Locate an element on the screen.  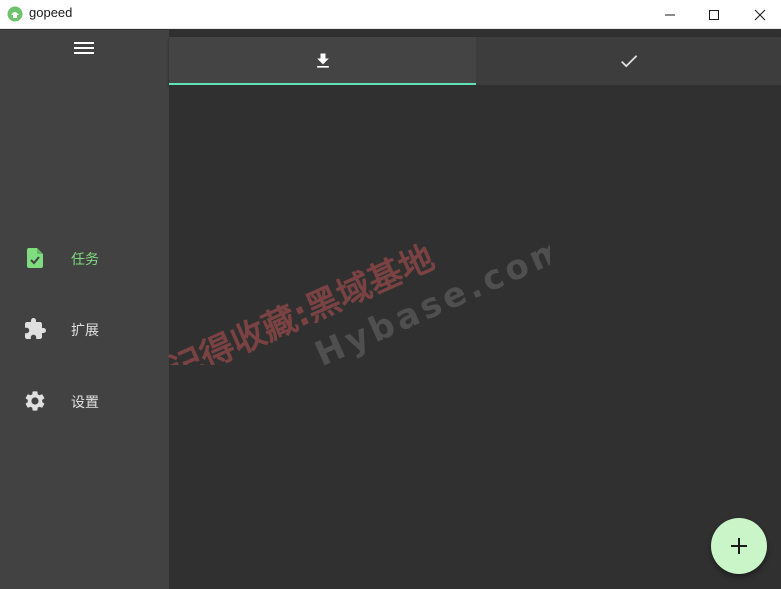
settings-icon is located at coordinates (35, 401).